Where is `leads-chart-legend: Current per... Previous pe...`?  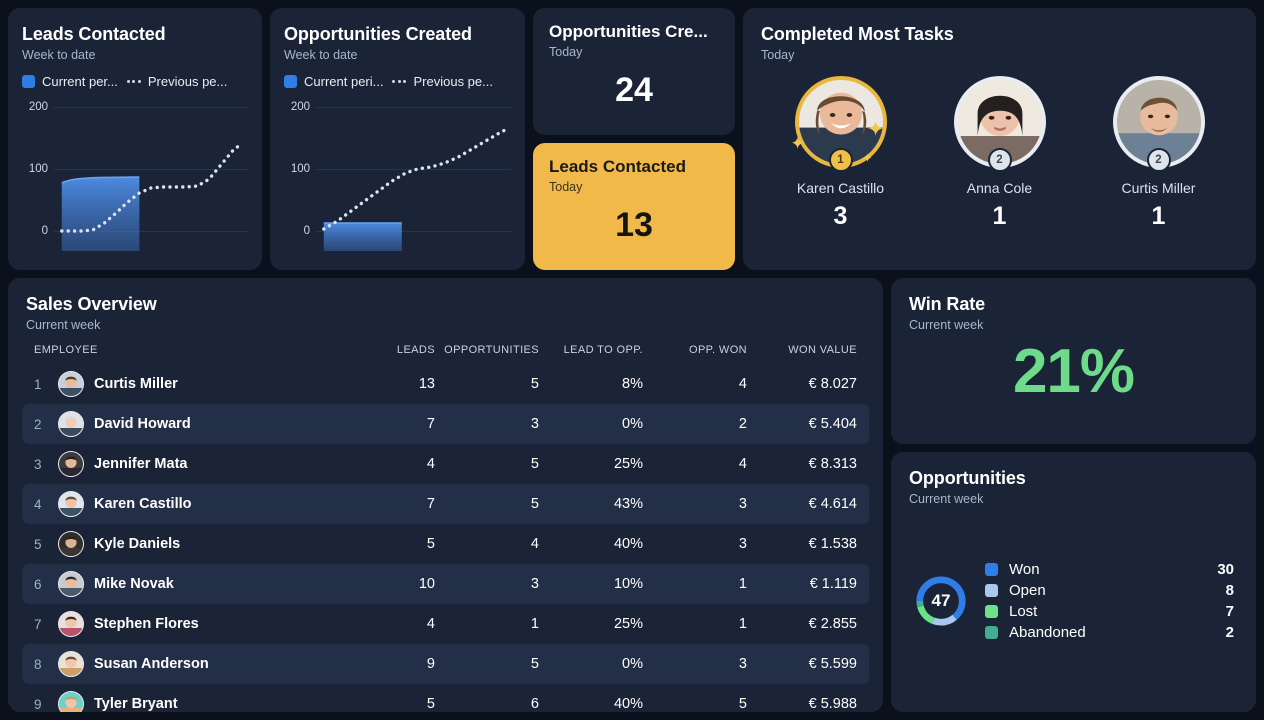 leads-chart-legend: Current per... Previous pe... is located at coordinates (135, 81).